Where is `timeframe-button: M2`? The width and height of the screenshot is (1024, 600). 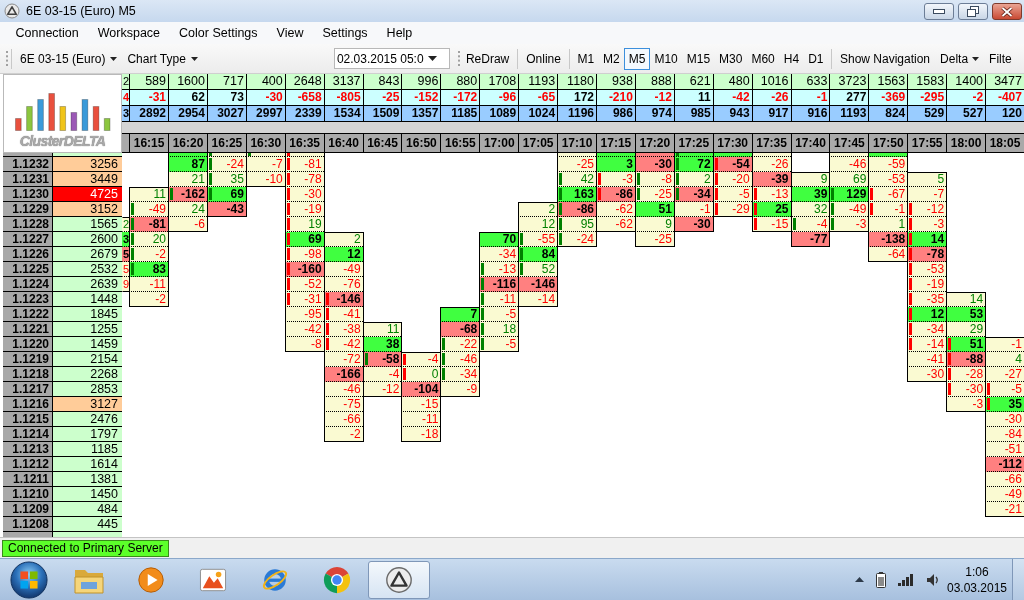
timeframe-button: M2 is located at coordinates (611, 58).